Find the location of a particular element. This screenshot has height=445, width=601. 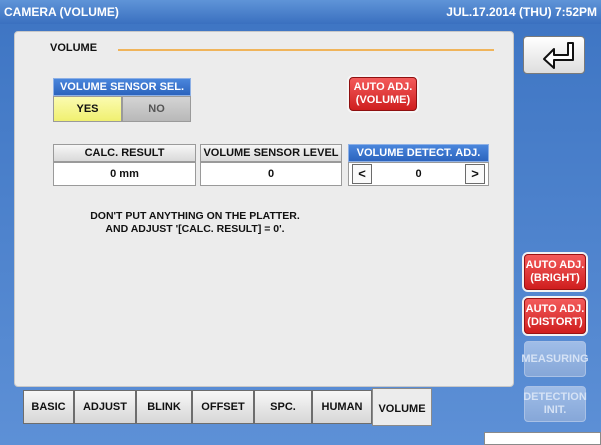

detect-adj-header: VOLUME DETECT. ADJ. is located at coordinates (418, 153).